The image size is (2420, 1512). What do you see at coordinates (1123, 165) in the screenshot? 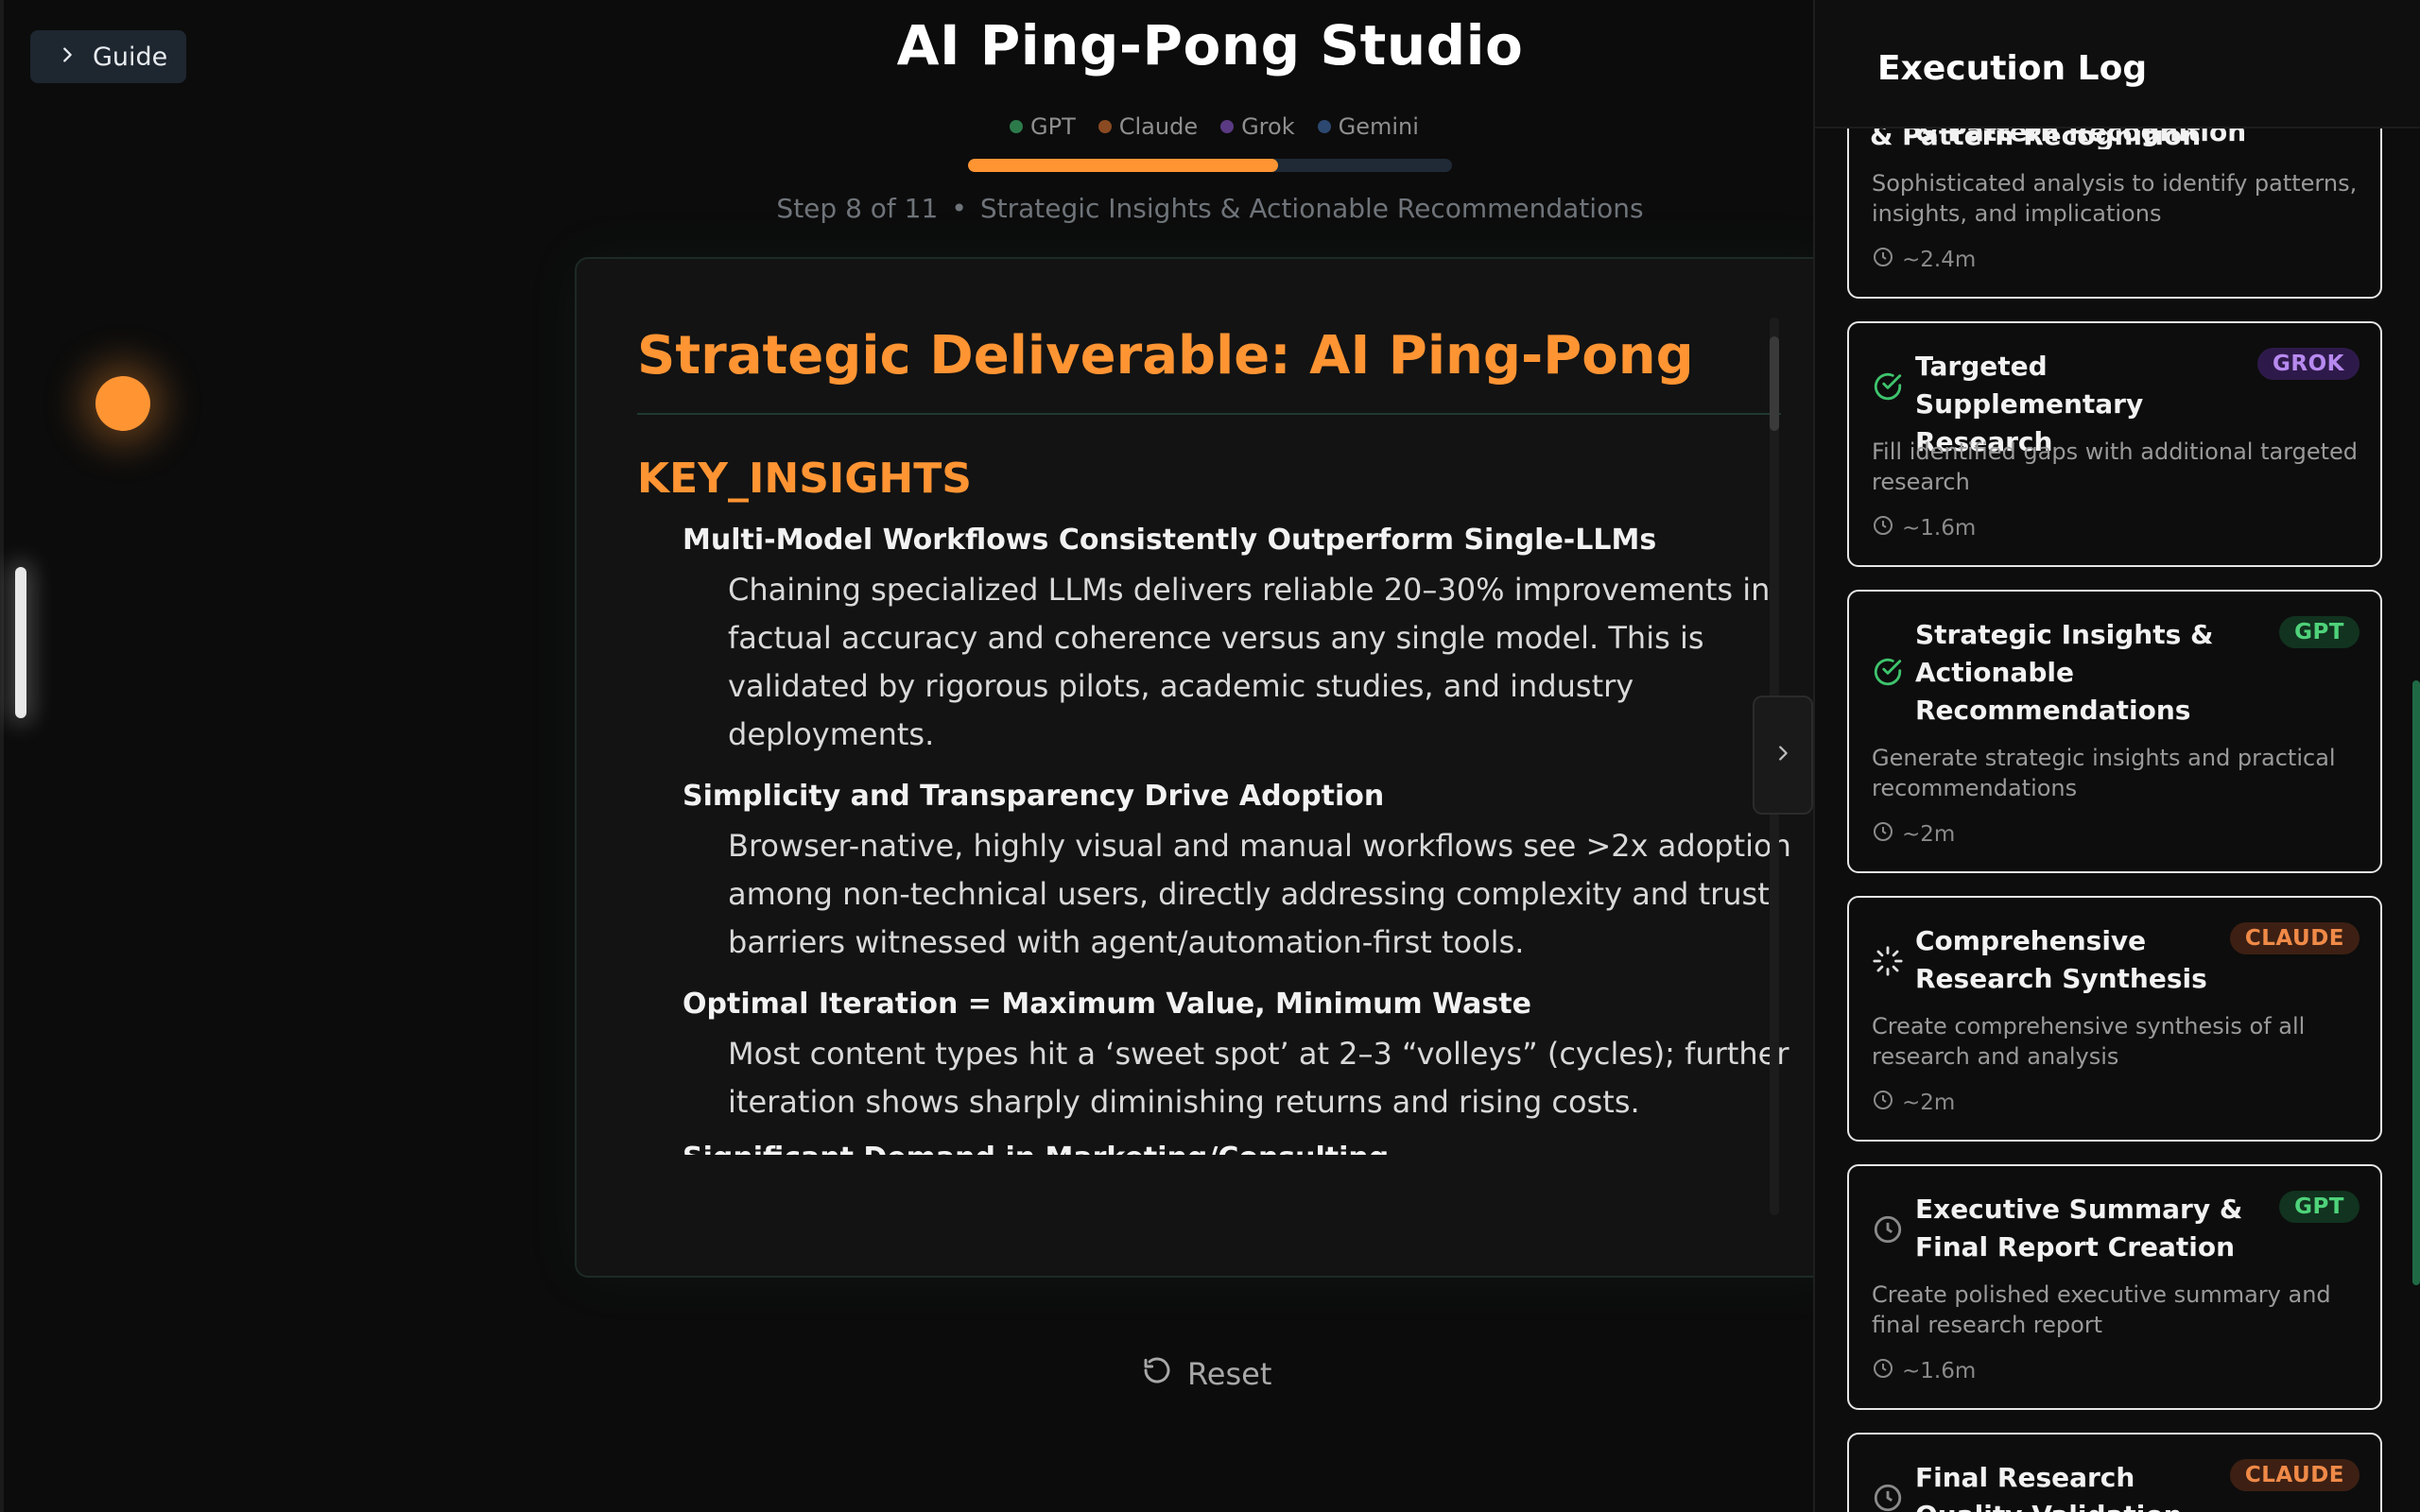
I see `progress-fill` at bounding box center [1123, 165].